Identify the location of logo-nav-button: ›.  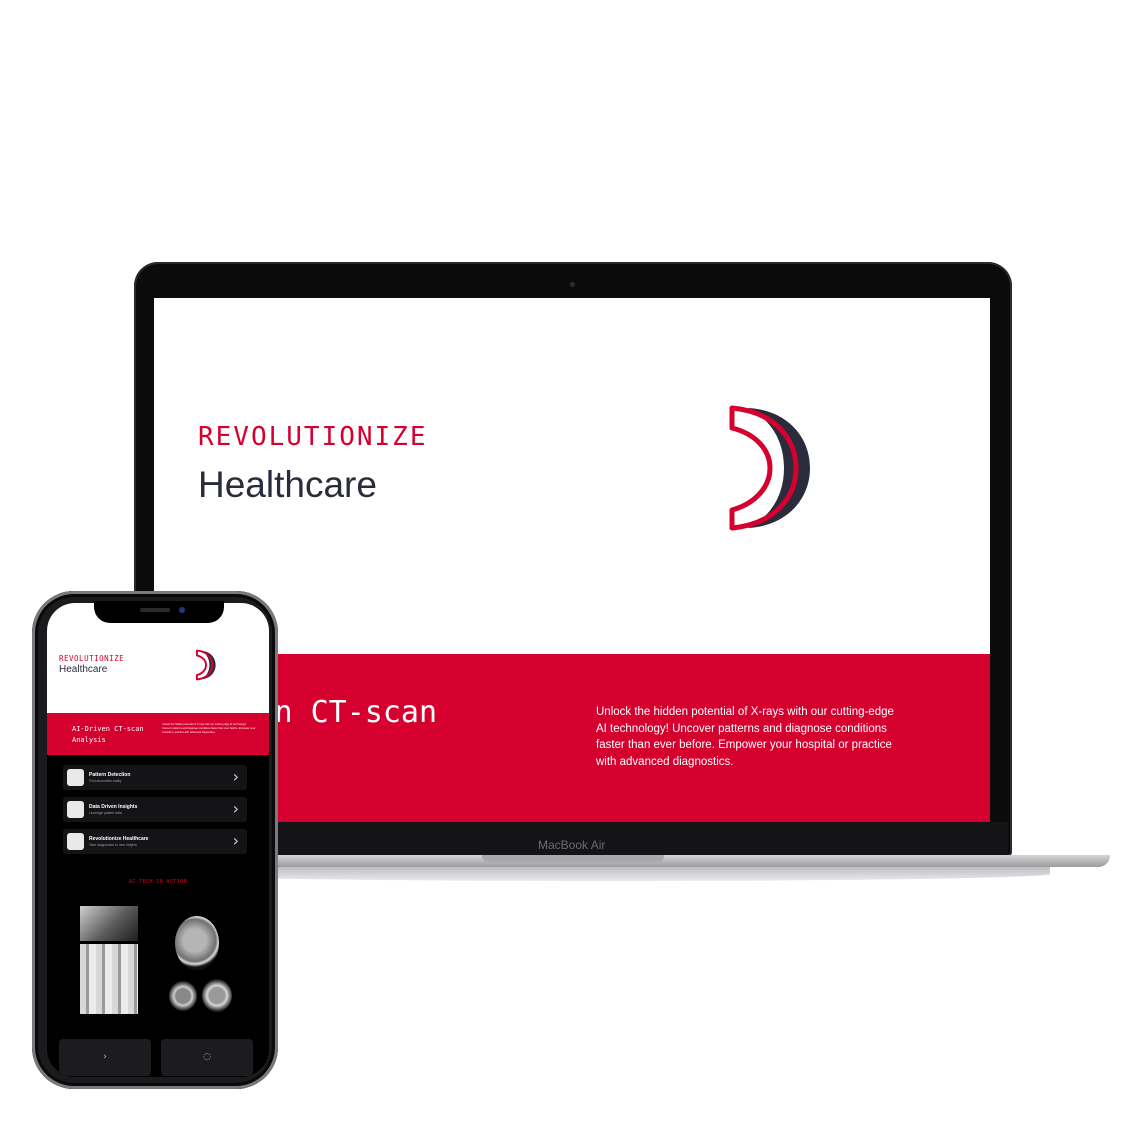
(105, 1057).